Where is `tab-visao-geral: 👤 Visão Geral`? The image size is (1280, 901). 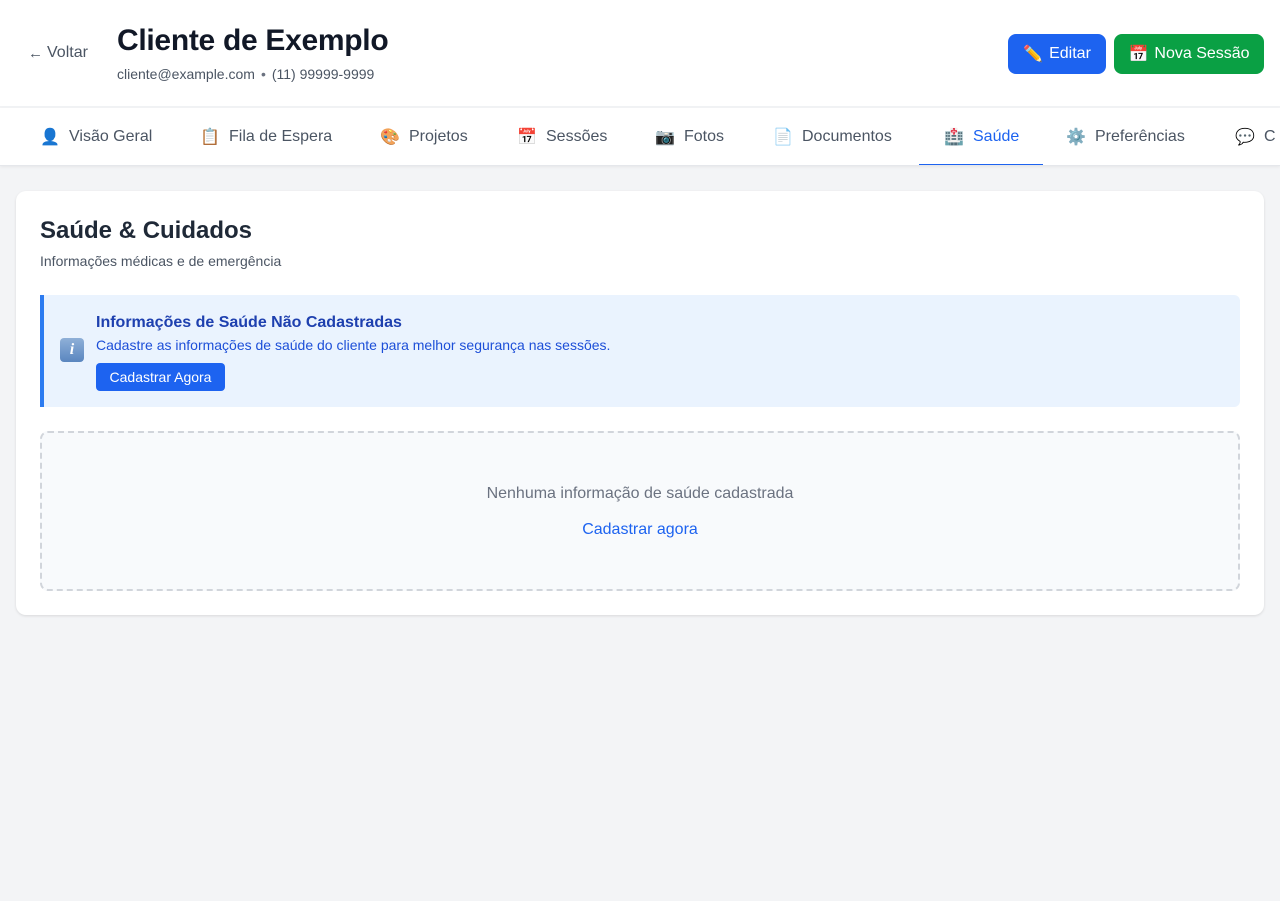 tab-visao-geral: 👤 Visão Geral is located at coordinates (96, 136).